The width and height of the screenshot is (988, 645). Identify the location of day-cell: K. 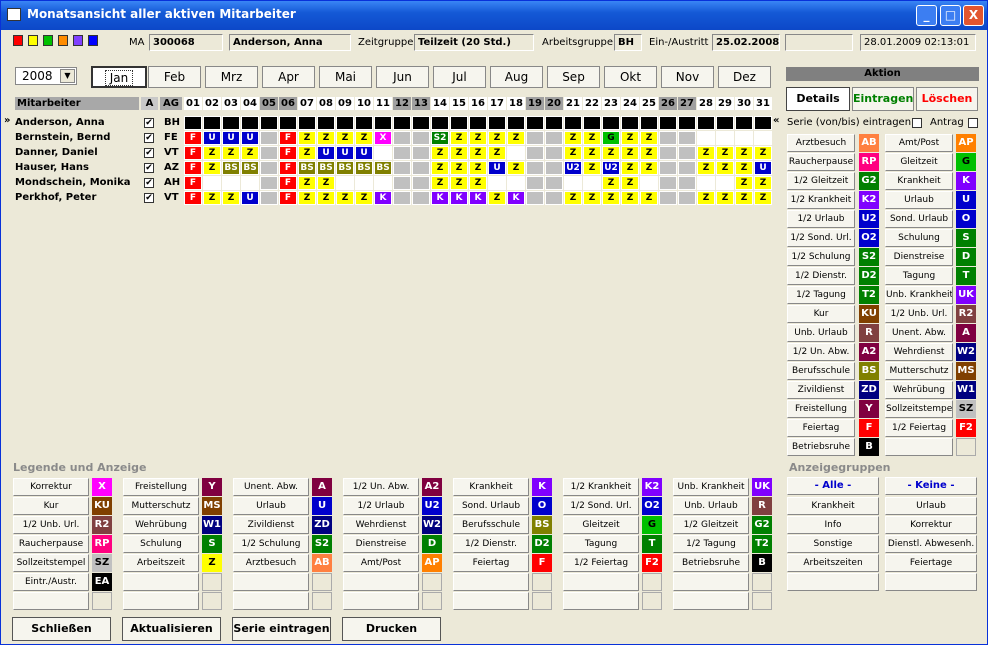
(516, 198).